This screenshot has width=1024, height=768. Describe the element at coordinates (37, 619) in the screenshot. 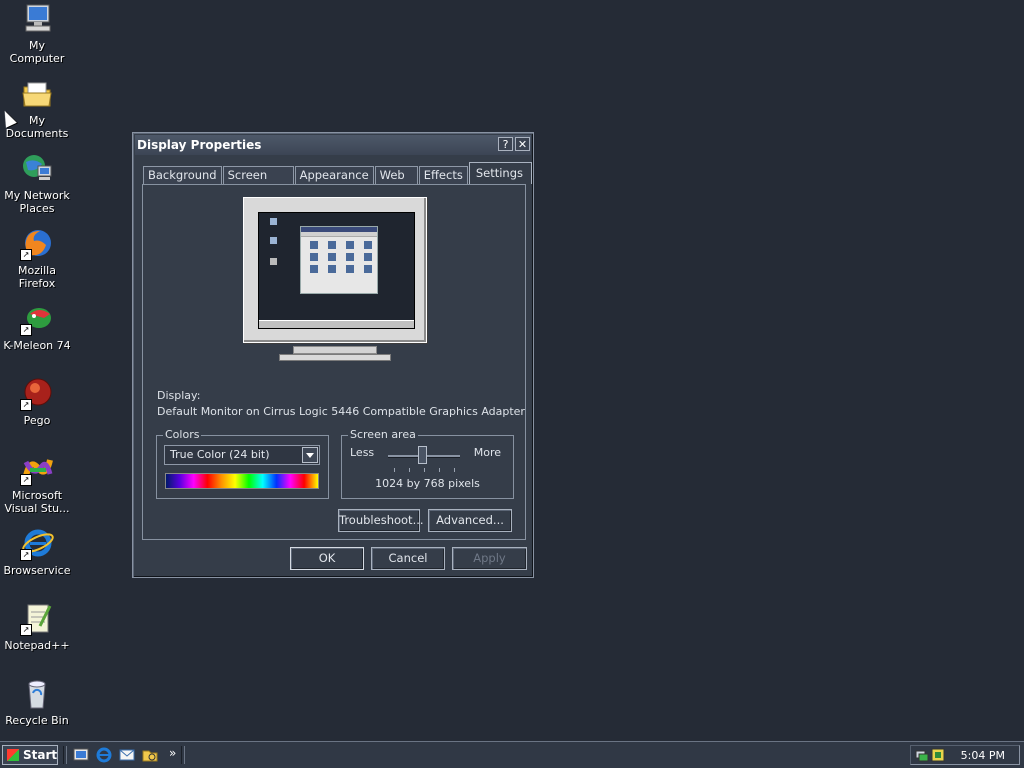

I see `notepad-icon: ↗` at that location.